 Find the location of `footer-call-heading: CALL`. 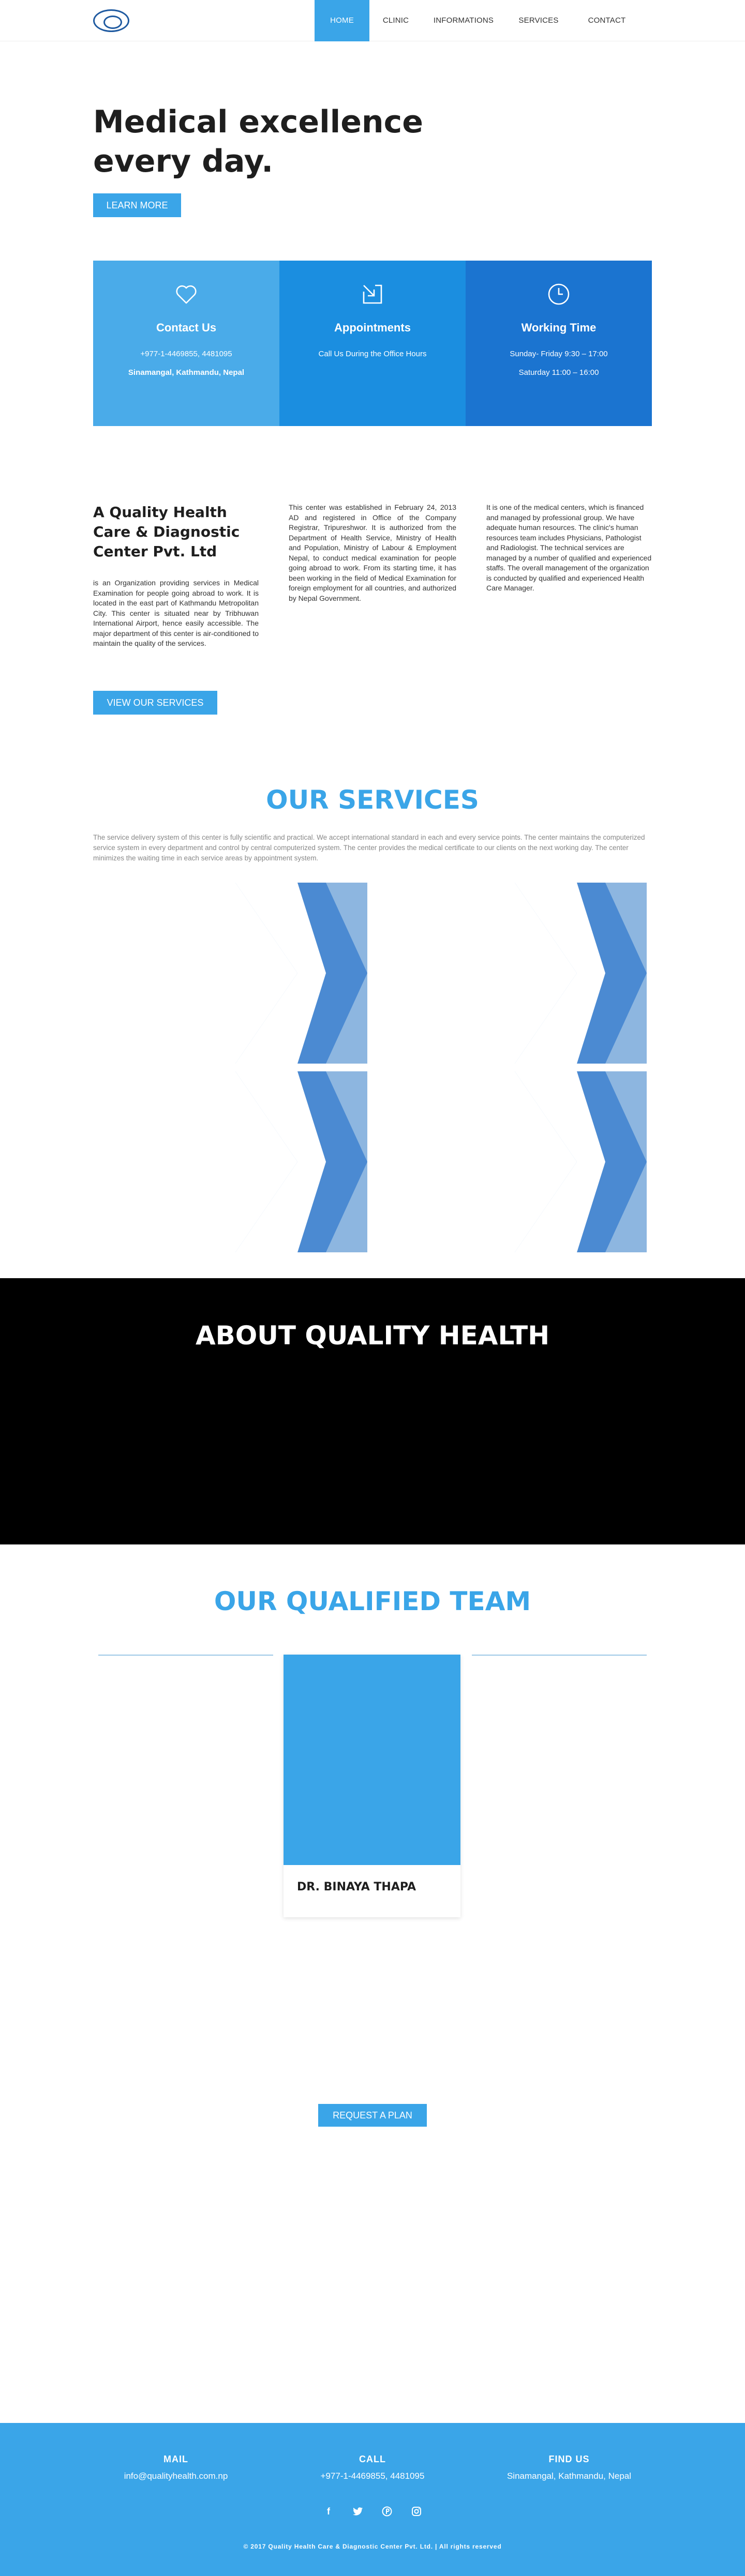

footer-call-heading: CALL is located at coordinates (373, 2459).